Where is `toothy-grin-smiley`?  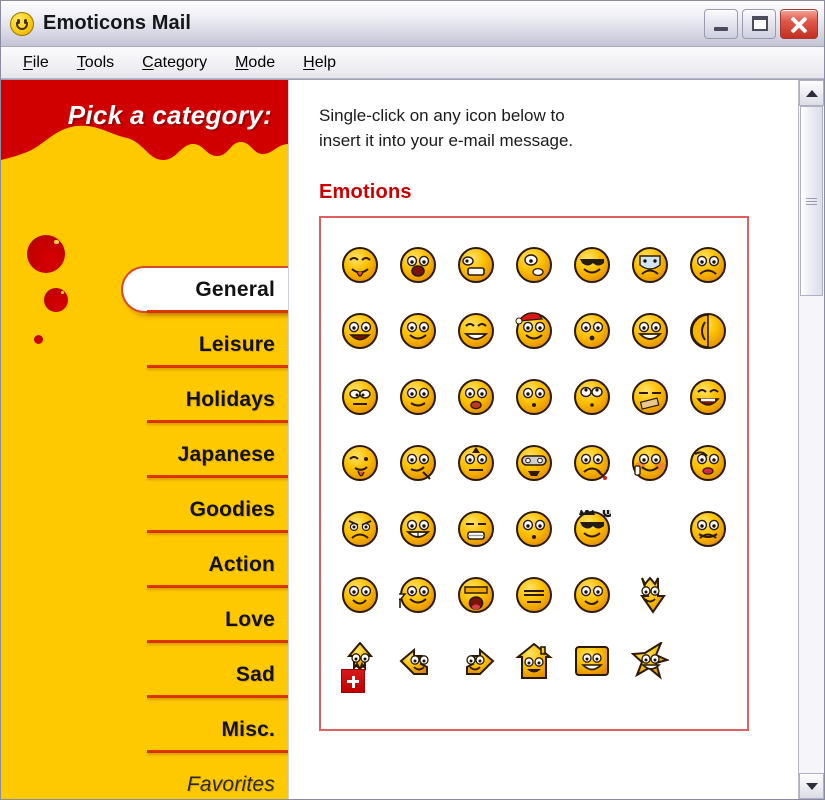 toothy-grin-smiley is located at coordinates (418, 529).